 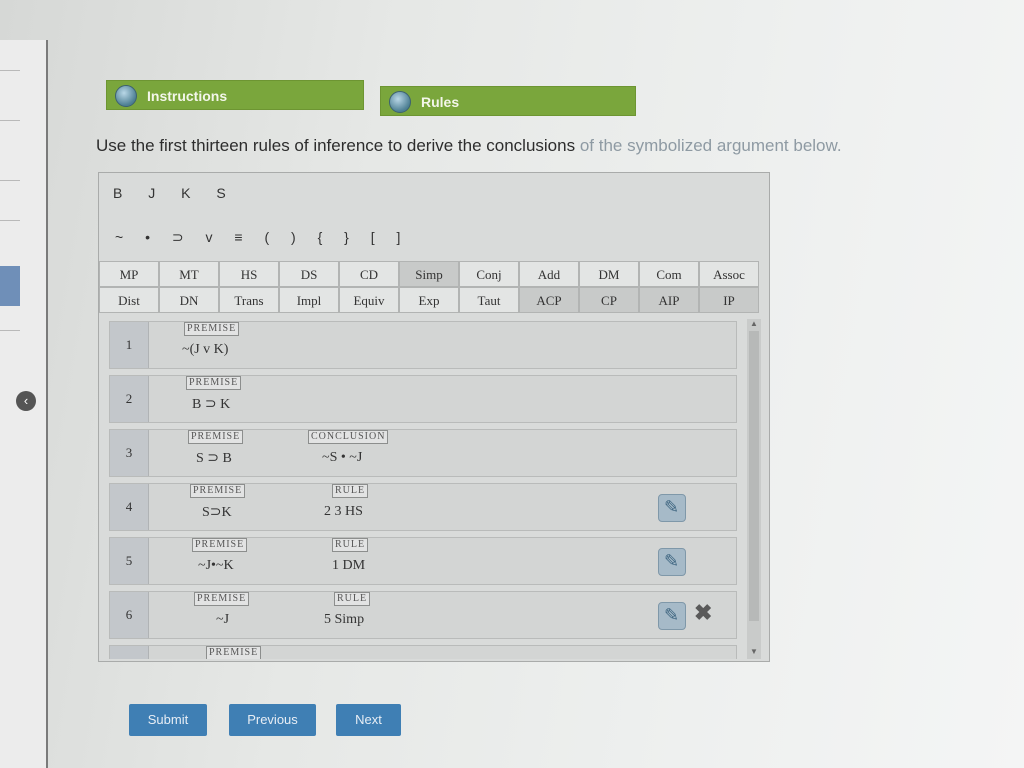 I want to click on previous-button: Previous, so click(x=272, y=720).